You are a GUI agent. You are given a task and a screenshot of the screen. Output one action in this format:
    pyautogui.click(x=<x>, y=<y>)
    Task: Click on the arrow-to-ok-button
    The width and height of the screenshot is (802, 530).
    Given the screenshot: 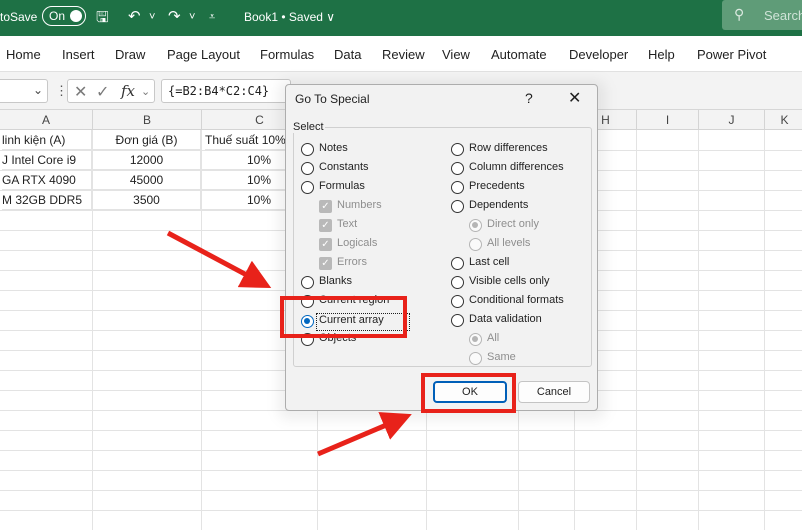 What is the action you would take?
    pyautogui.click(x=364, y=434)
    